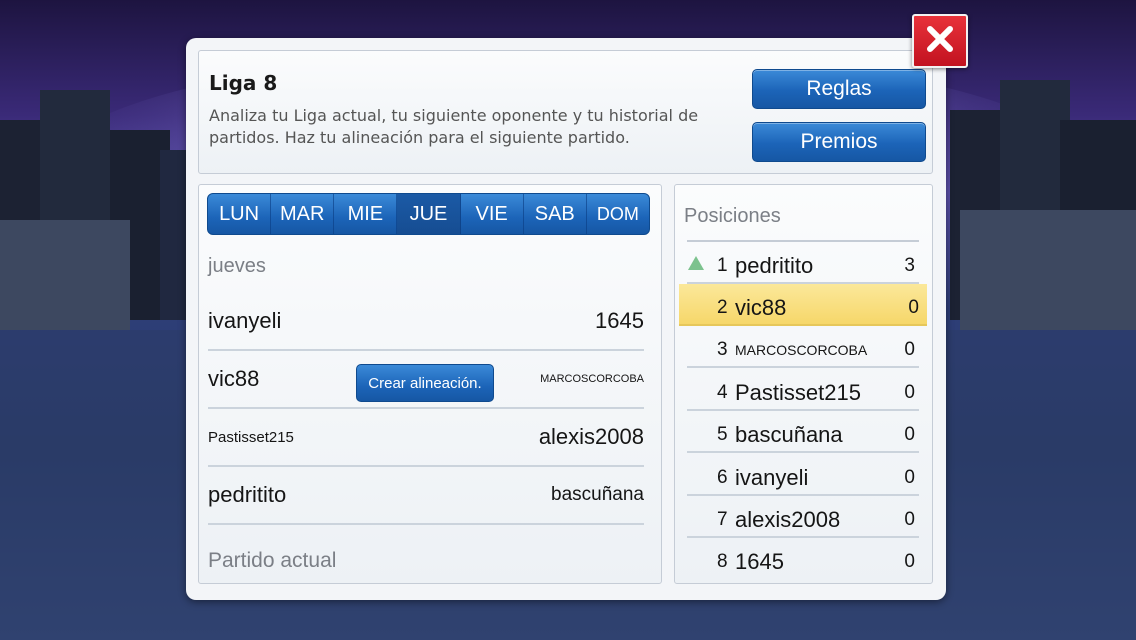 This screenshot has height=640, width=1136. What do you see at coordinates (555, 214) in the screenshot?
I see `tab-saturday: SAB` at bounding box center [555, 214].